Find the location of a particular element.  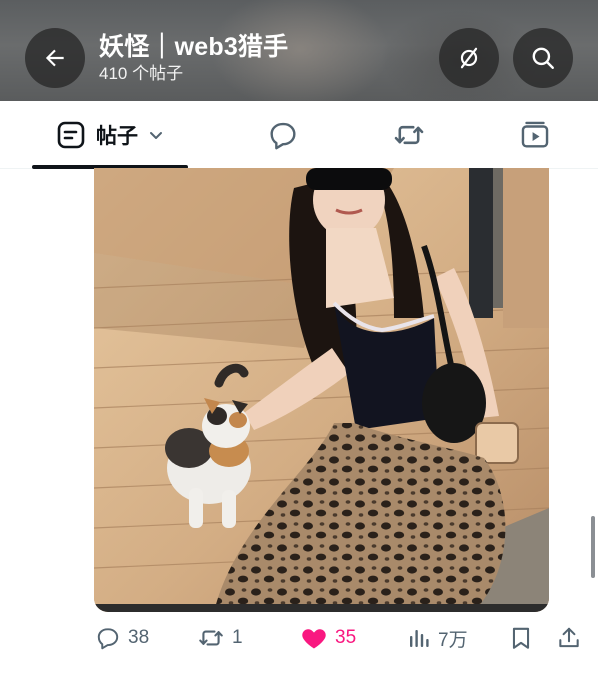

like-count: 35 is located at coordinates (346, 637).